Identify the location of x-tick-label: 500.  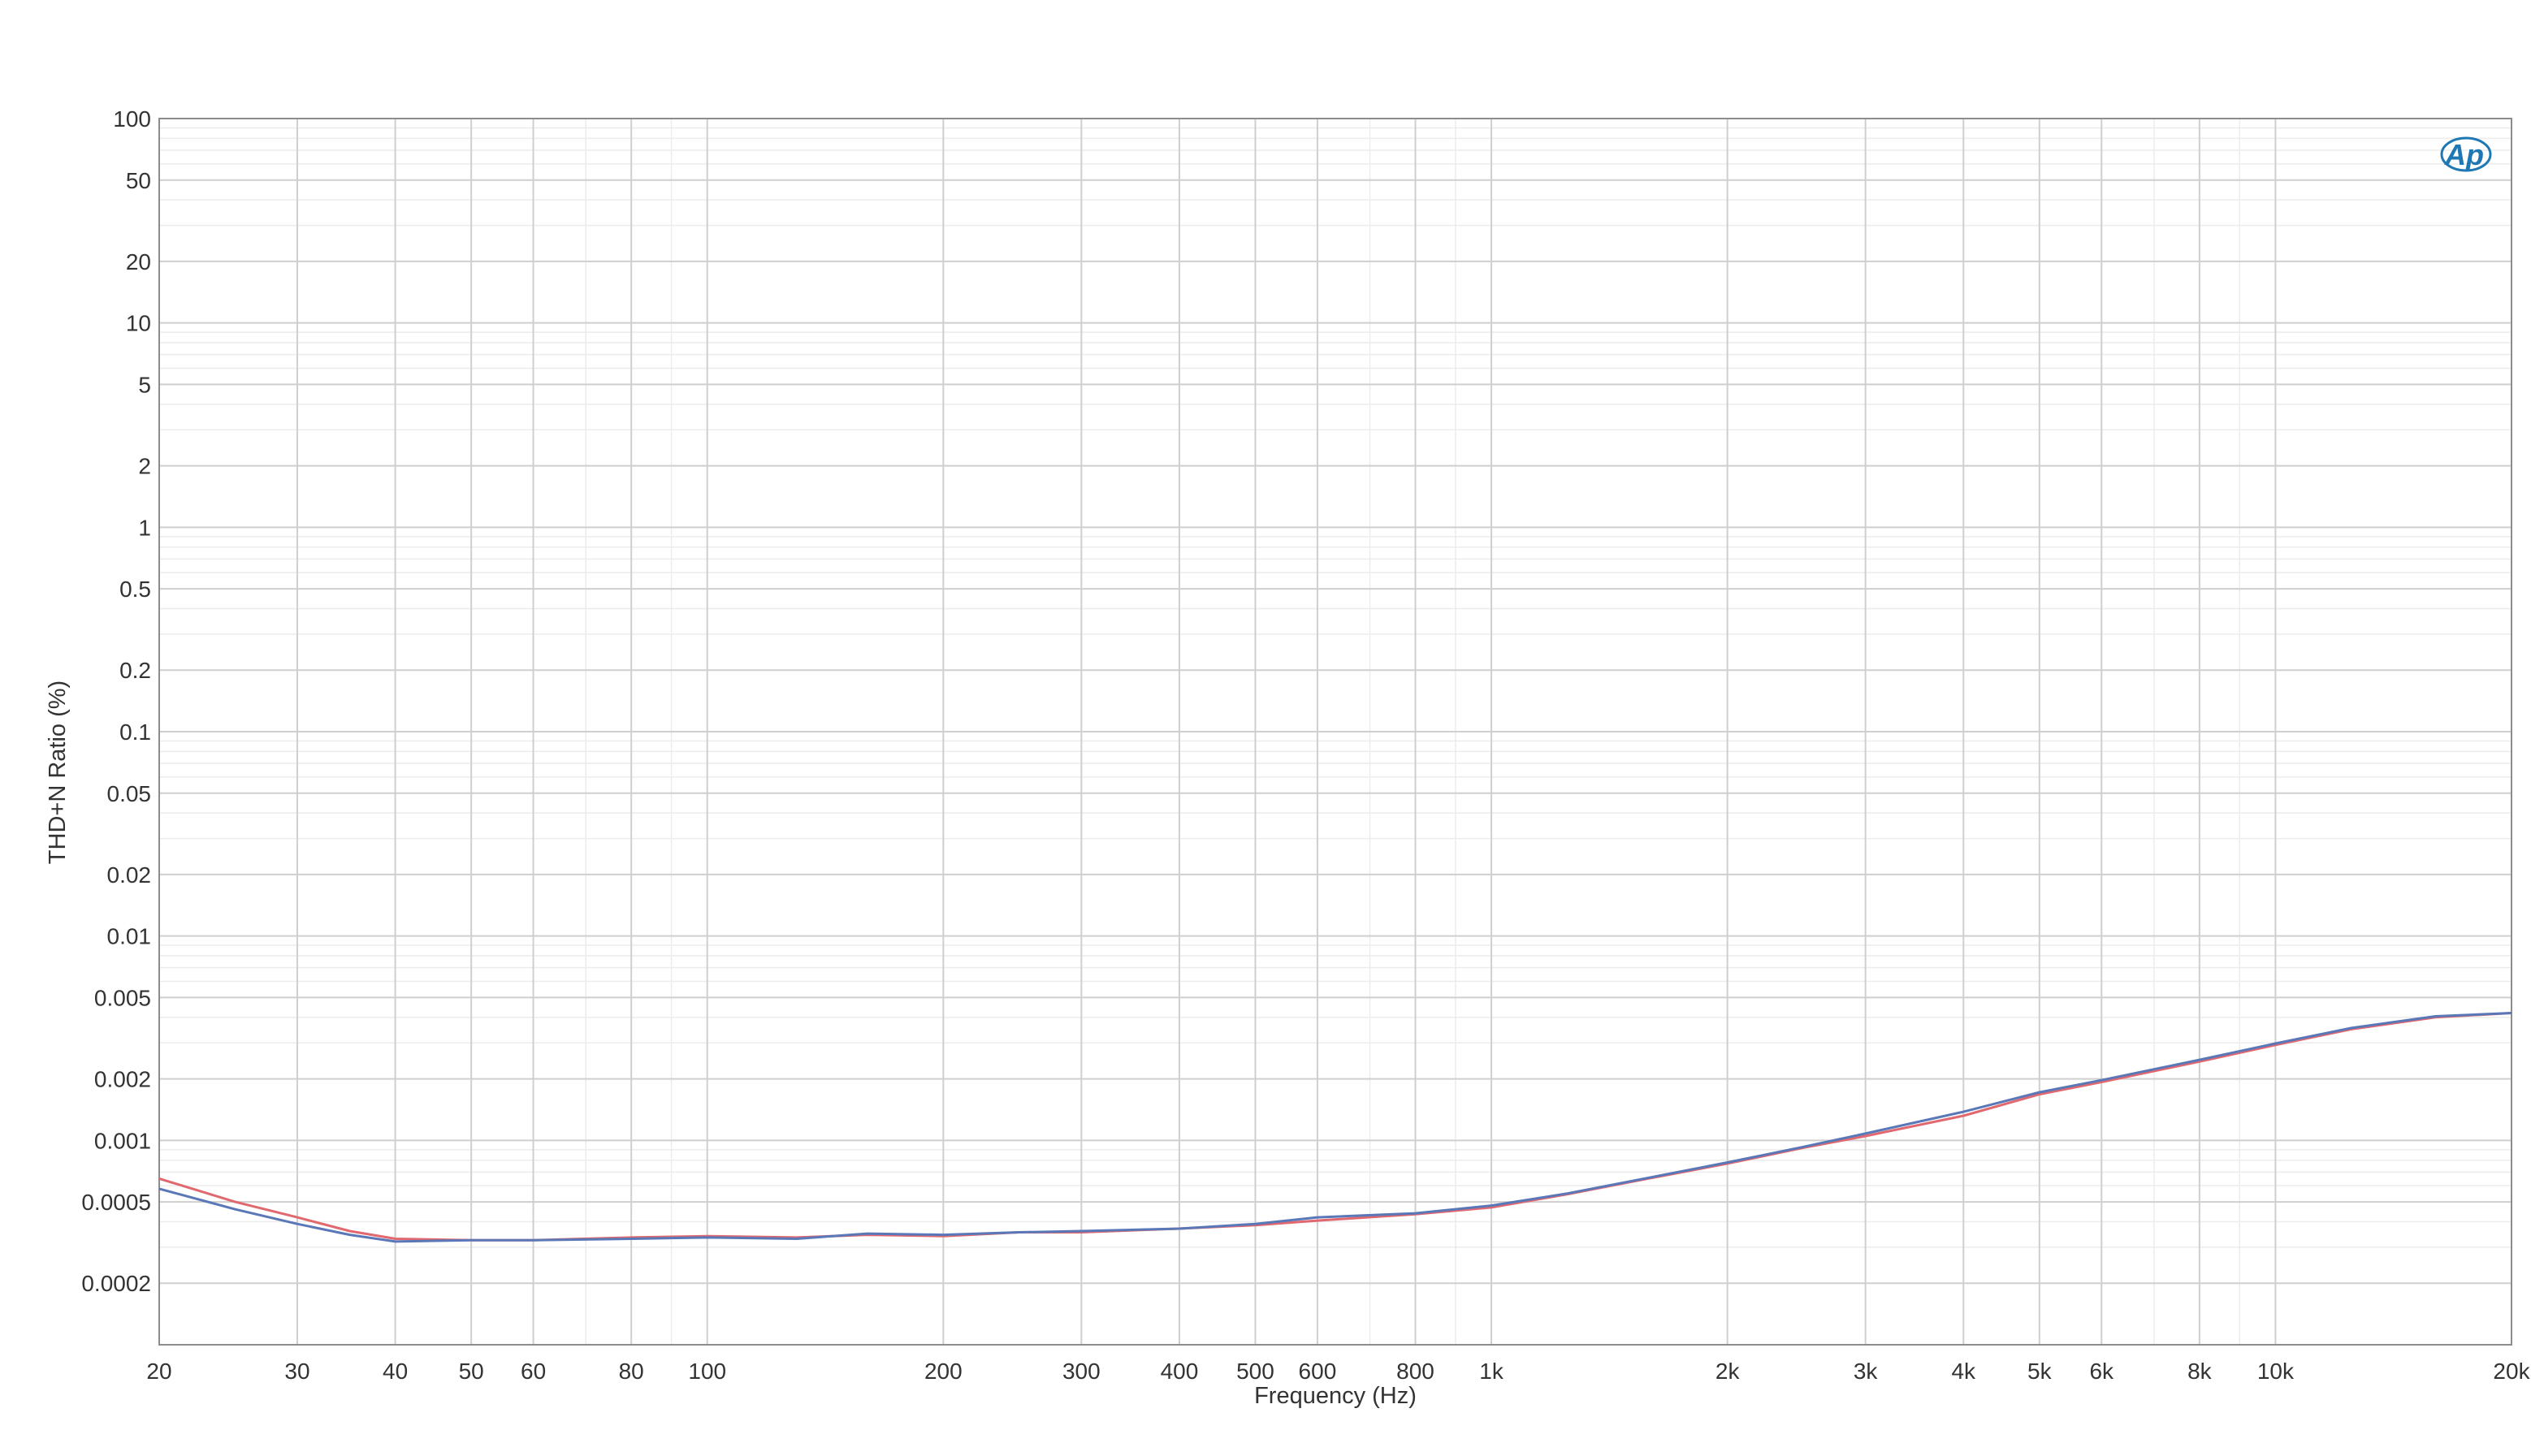
(1255, 1371).